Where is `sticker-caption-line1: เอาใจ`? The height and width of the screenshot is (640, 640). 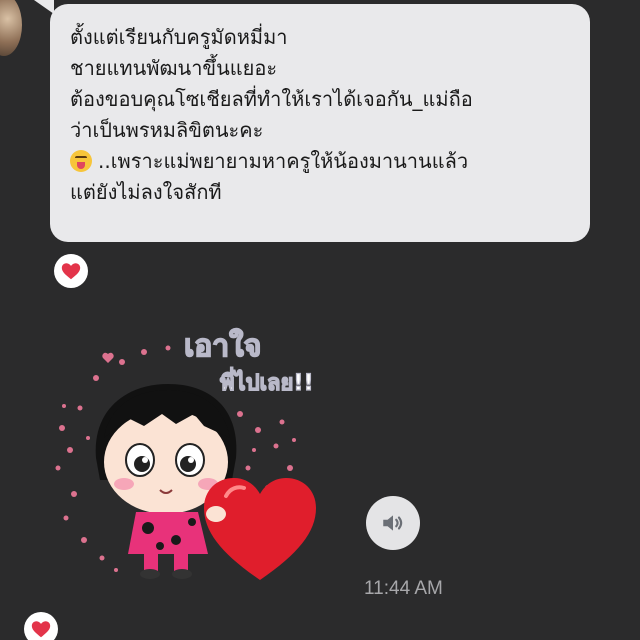 sticker-caption-line1: เอาใจ is located at coordinates (222, 346).